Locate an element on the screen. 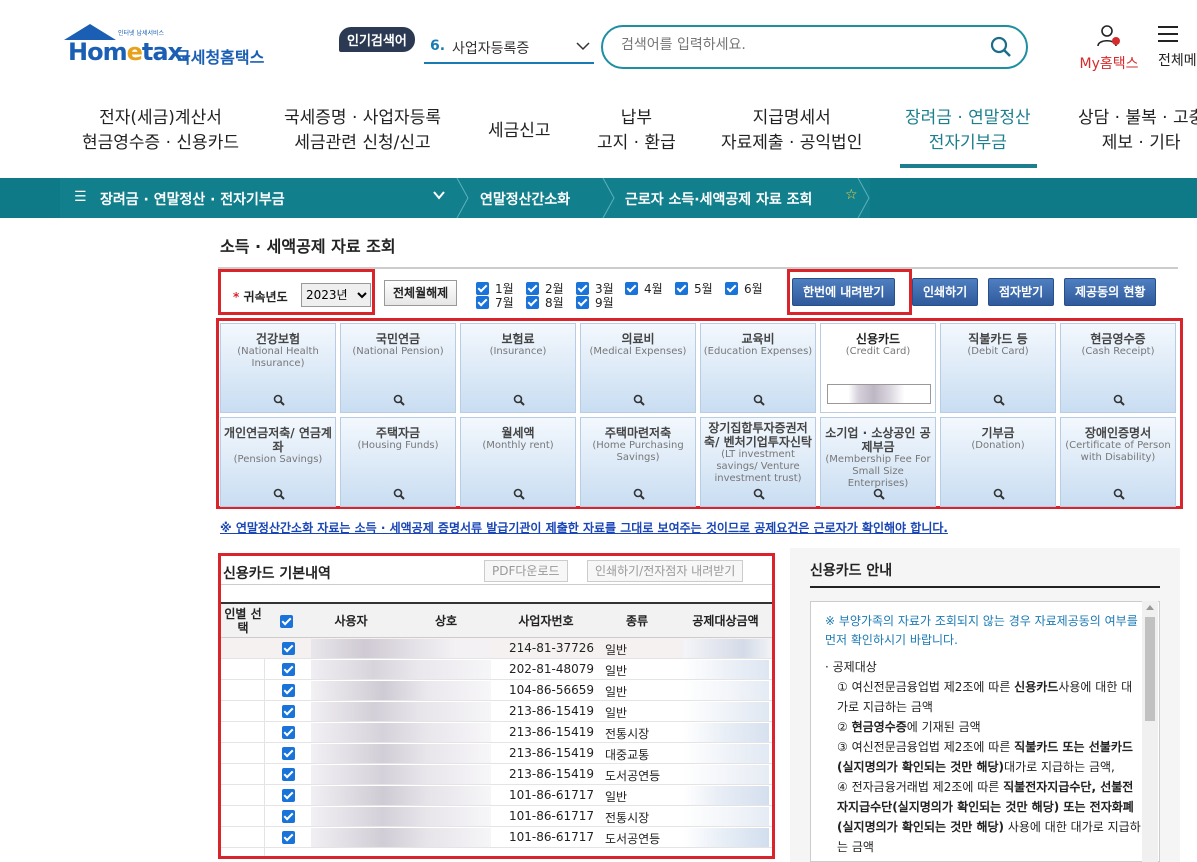 The width and height of the screenshot is (1197, 862). month-checkbox: 9월 is located at coordinates (595, 302).